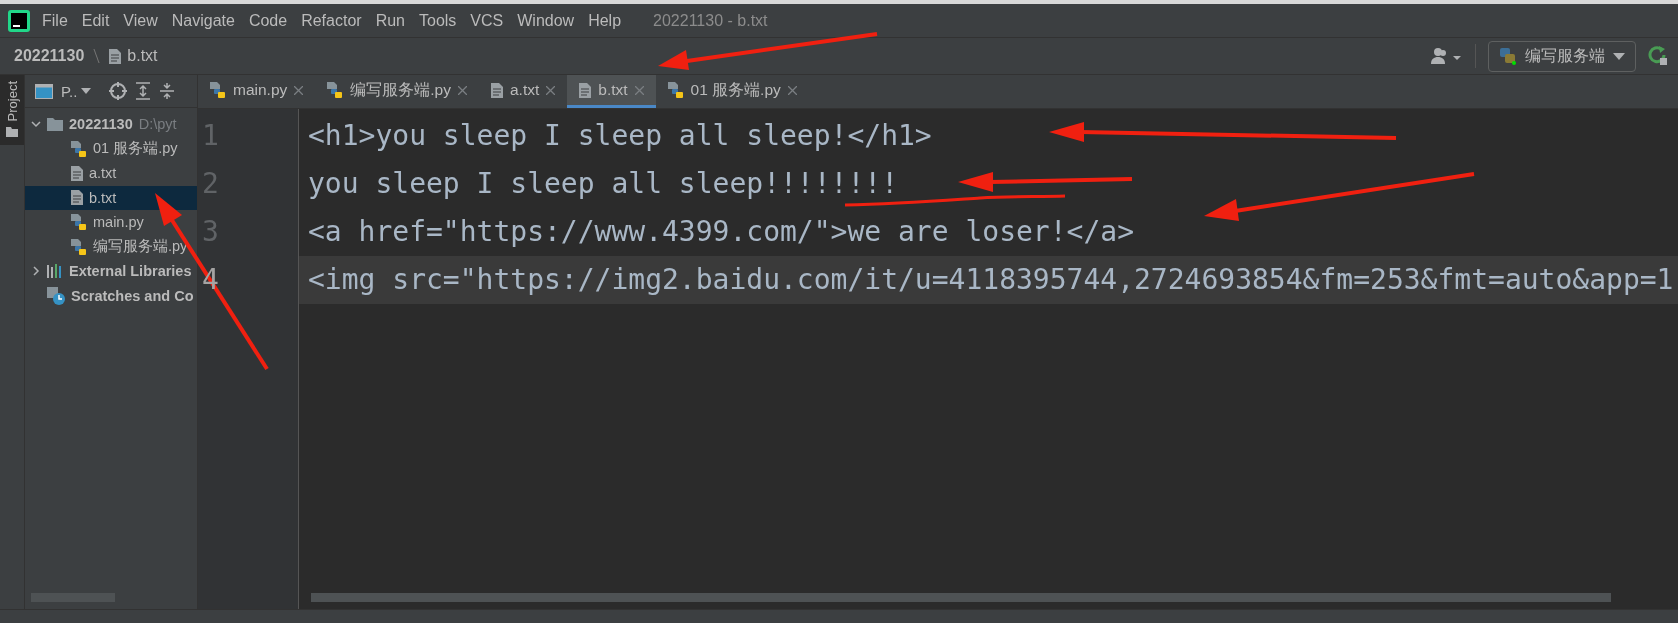 The image size is (1678, 623). Describe the element at coordinates (1508, 56) in the screenshot. I see `python-icon` at that location.